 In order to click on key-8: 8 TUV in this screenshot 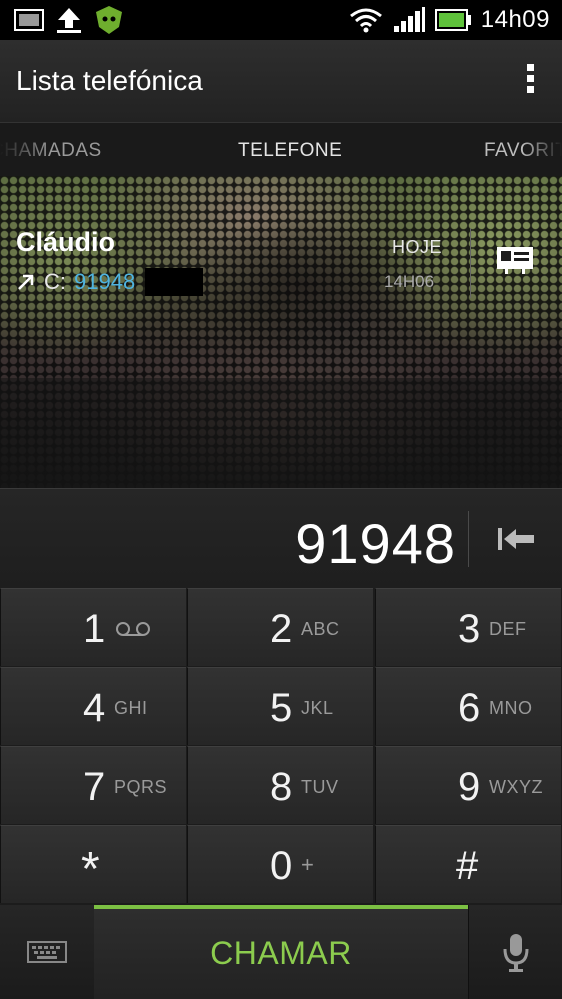, I will do `click(280, 785)`.